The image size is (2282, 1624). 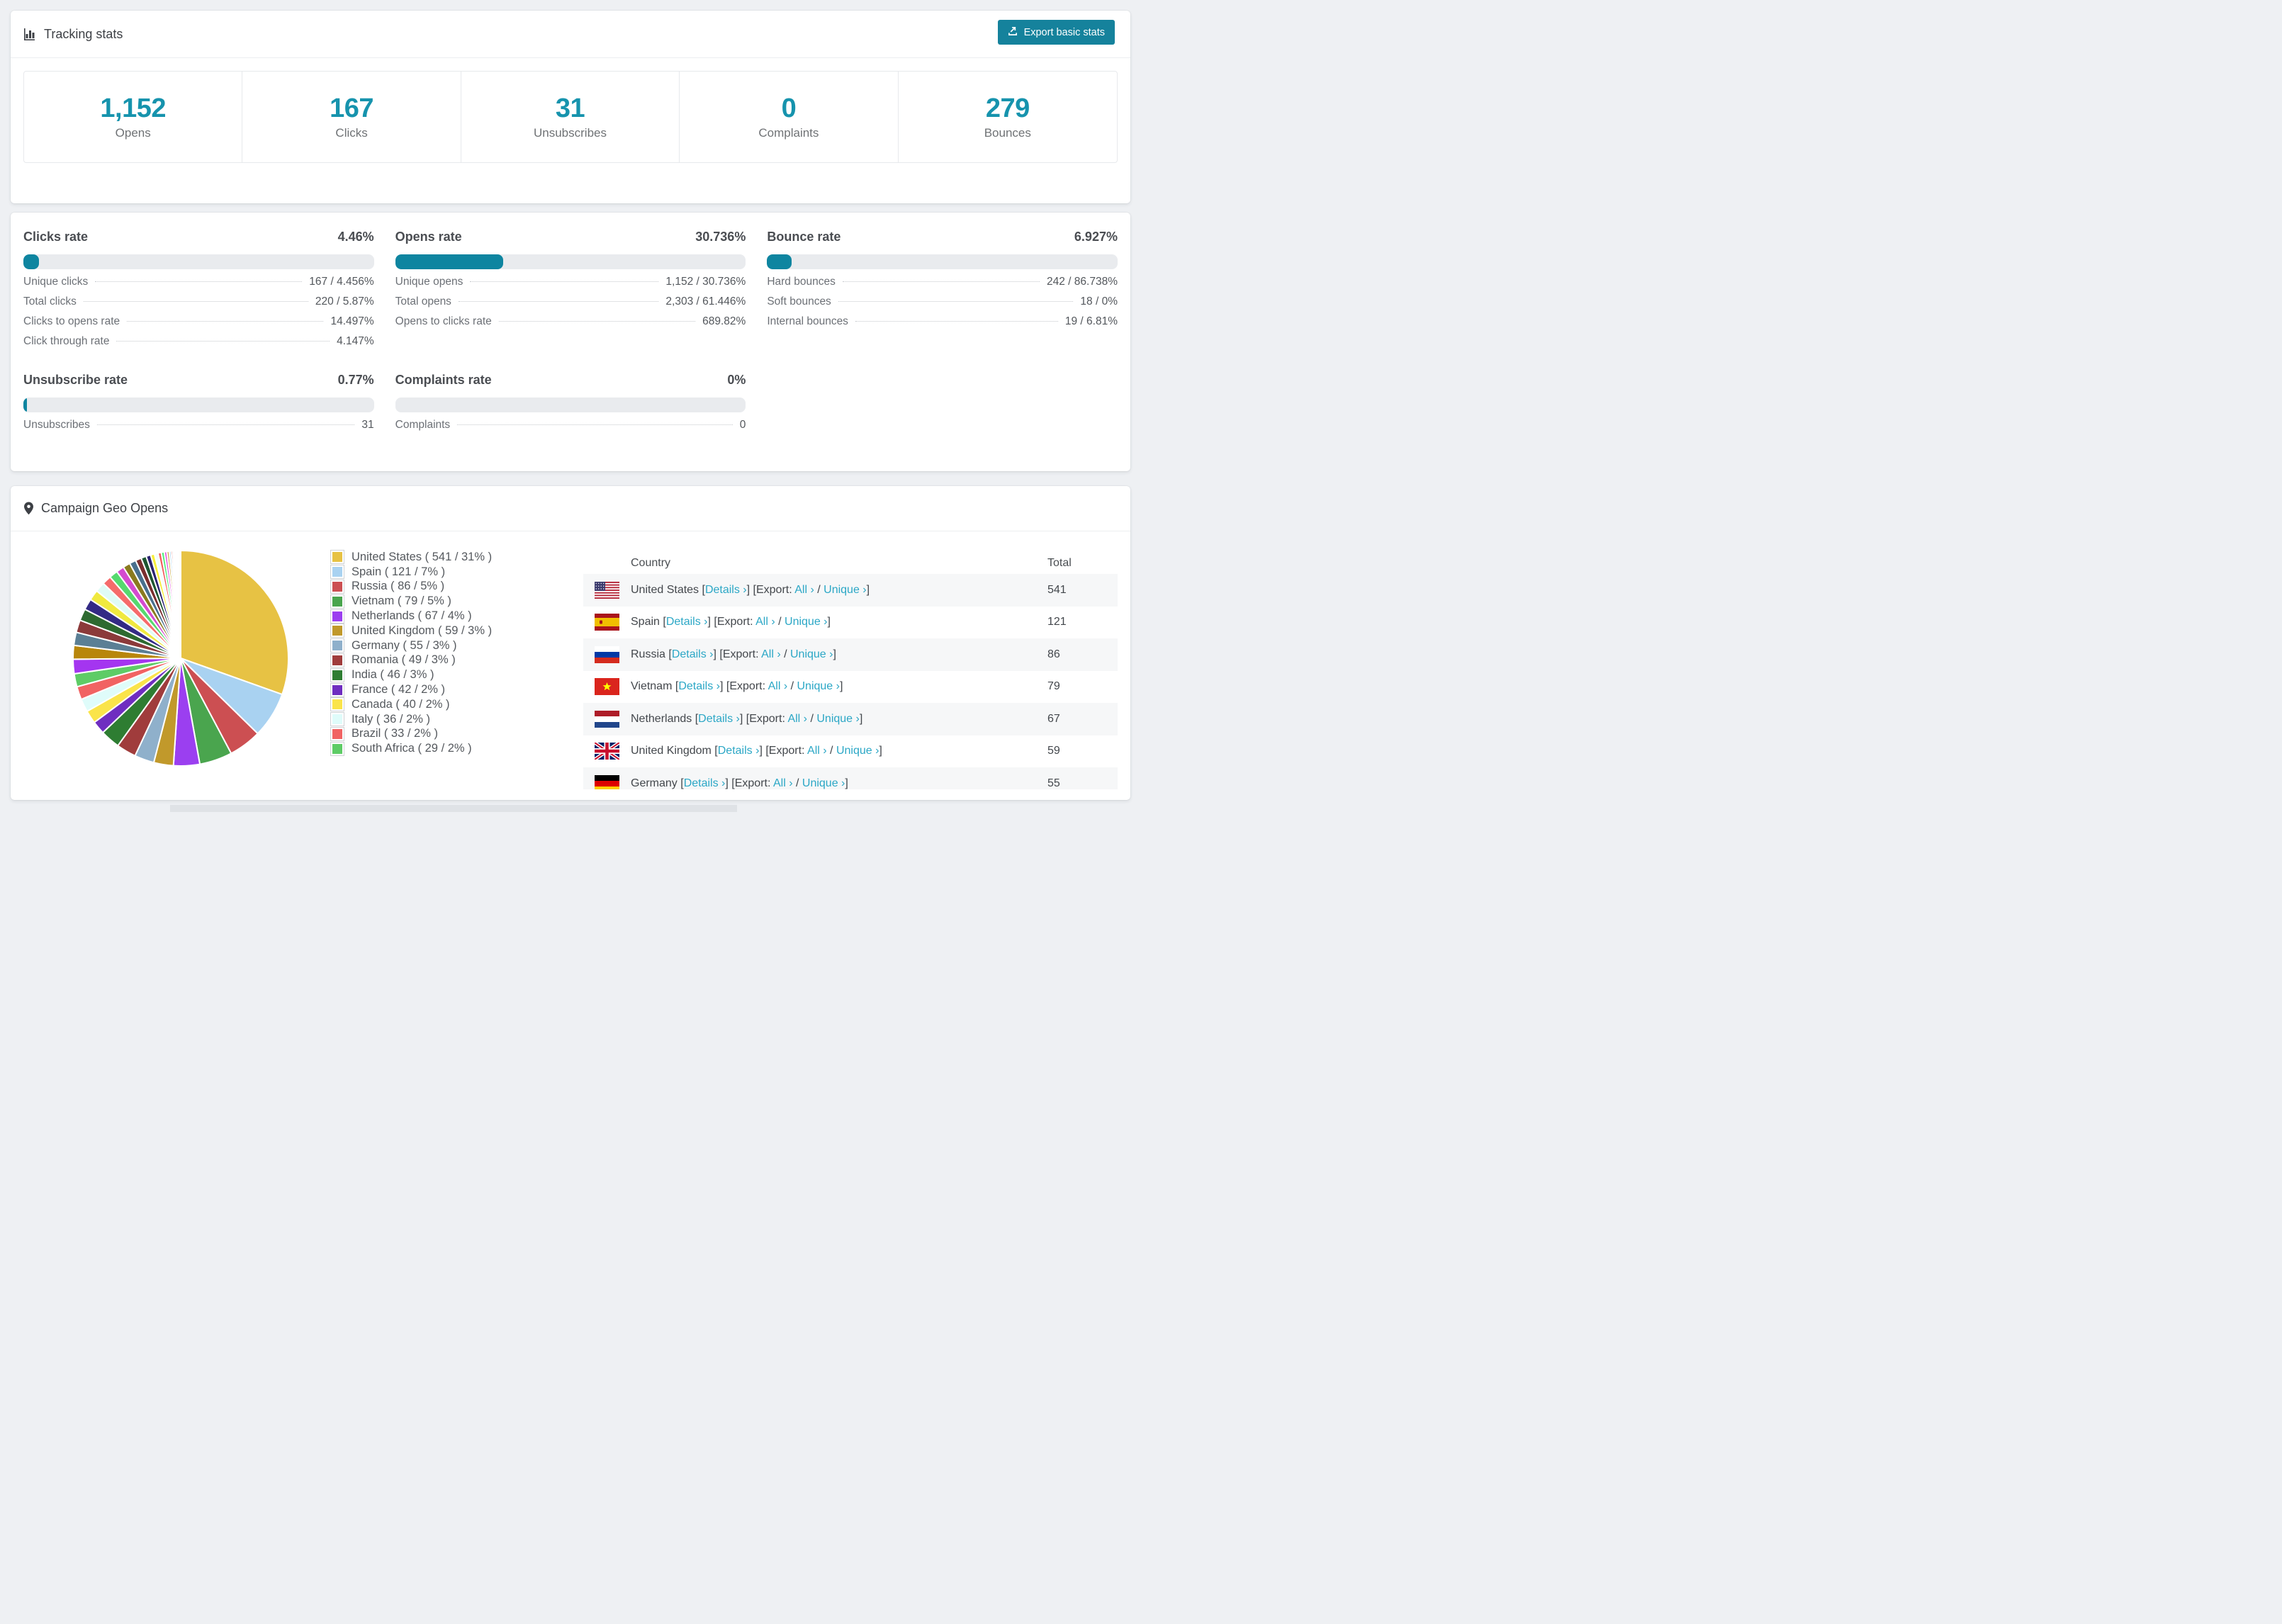 What do you see at coordinates (198, 425) in the screenshot?
I see `rate-stat-row: Unsubscribes 31` at bounding box center [198, 425].